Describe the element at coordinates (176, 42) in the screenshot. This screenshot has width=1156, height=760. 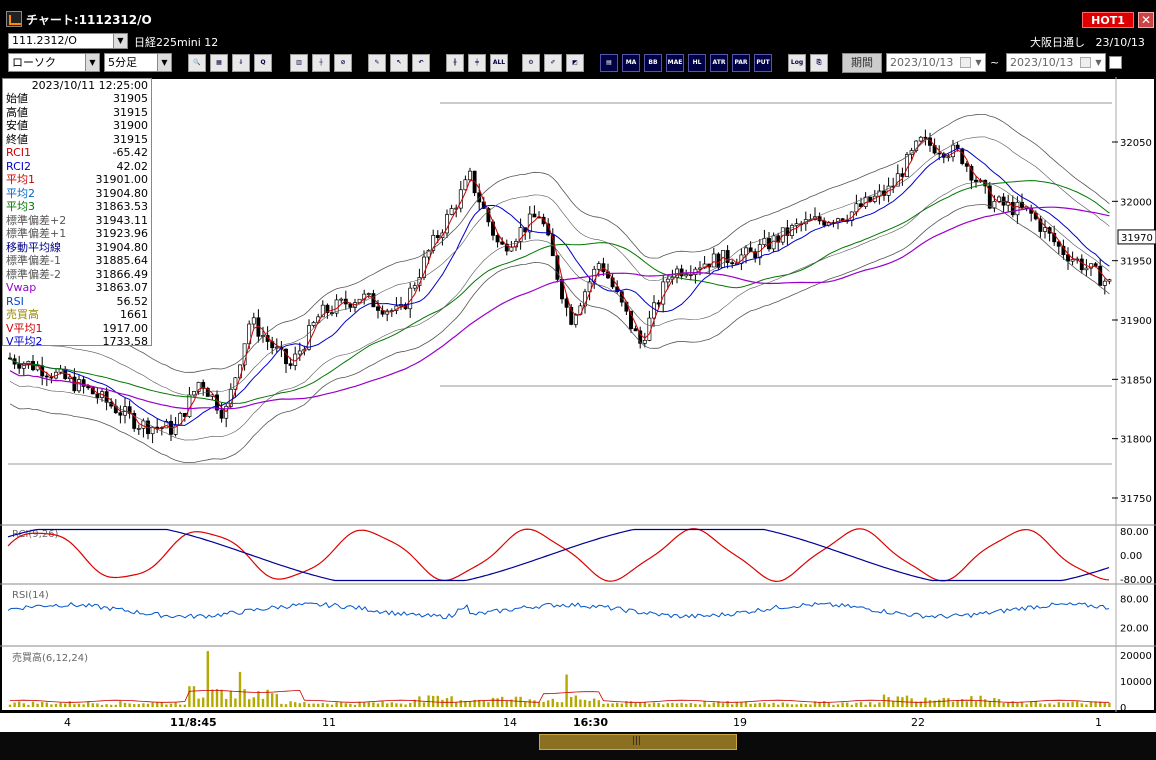
I see `symbol-name: 日経225mini 12` at that location.